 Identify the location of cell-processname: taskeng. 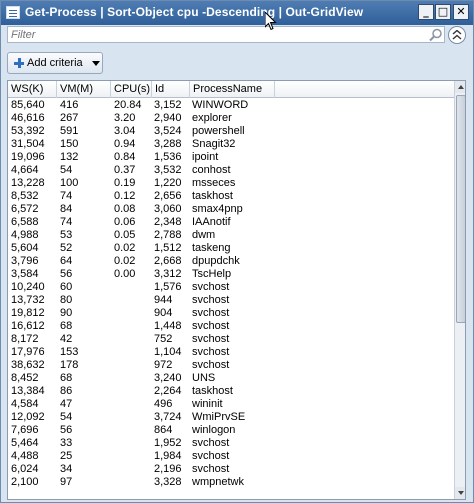
(211, 248).